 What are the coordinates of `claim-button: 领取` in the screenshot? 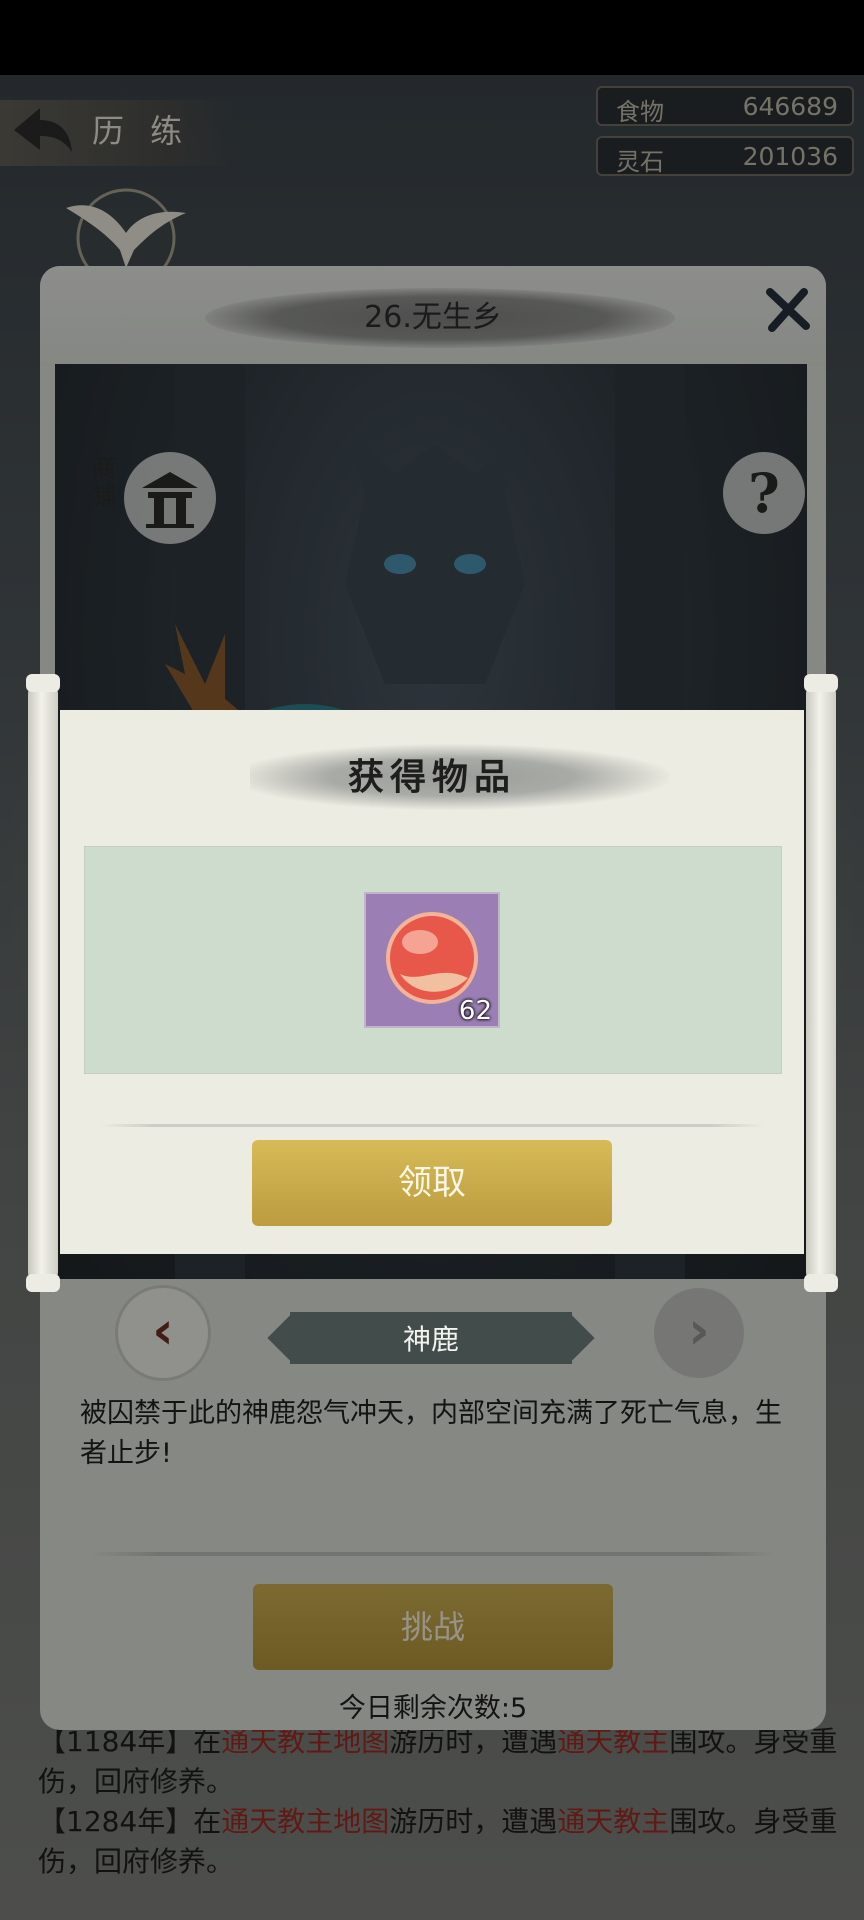 It's located at (432, 1183).